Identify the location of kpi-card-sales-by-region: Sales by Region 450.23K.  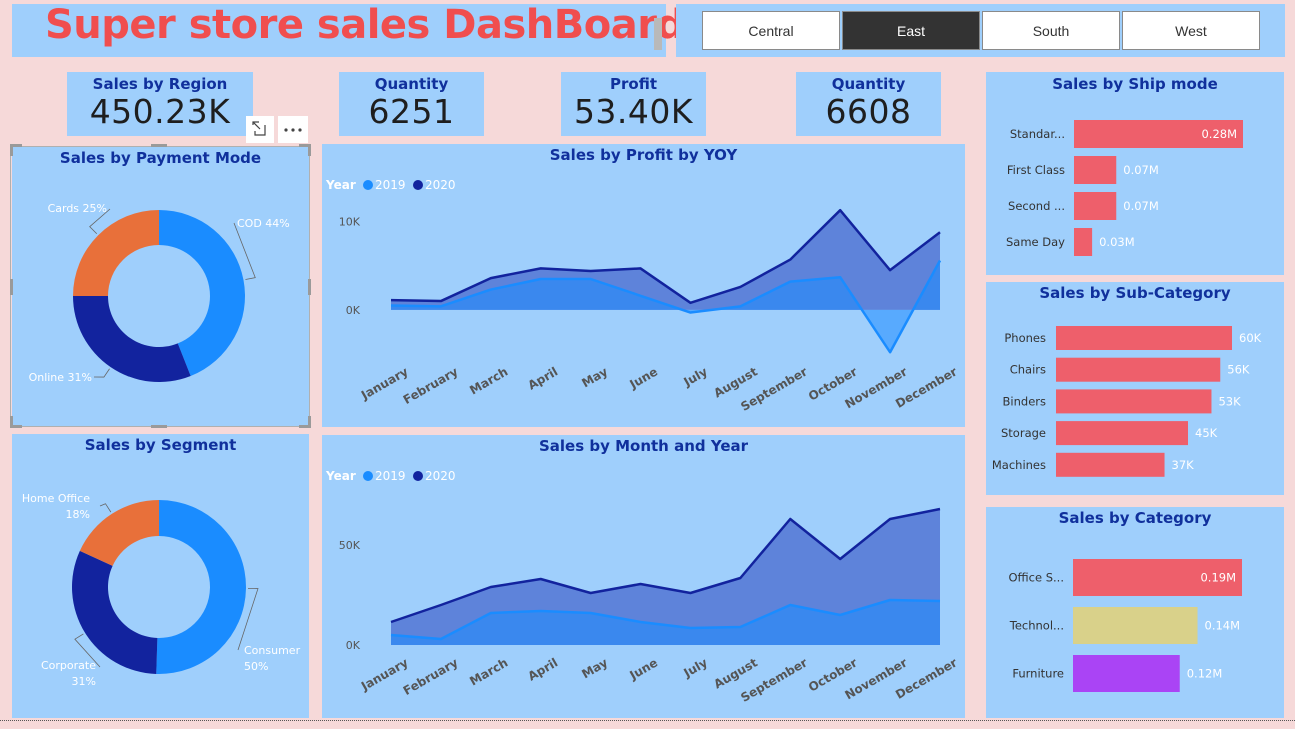
(160, 104).